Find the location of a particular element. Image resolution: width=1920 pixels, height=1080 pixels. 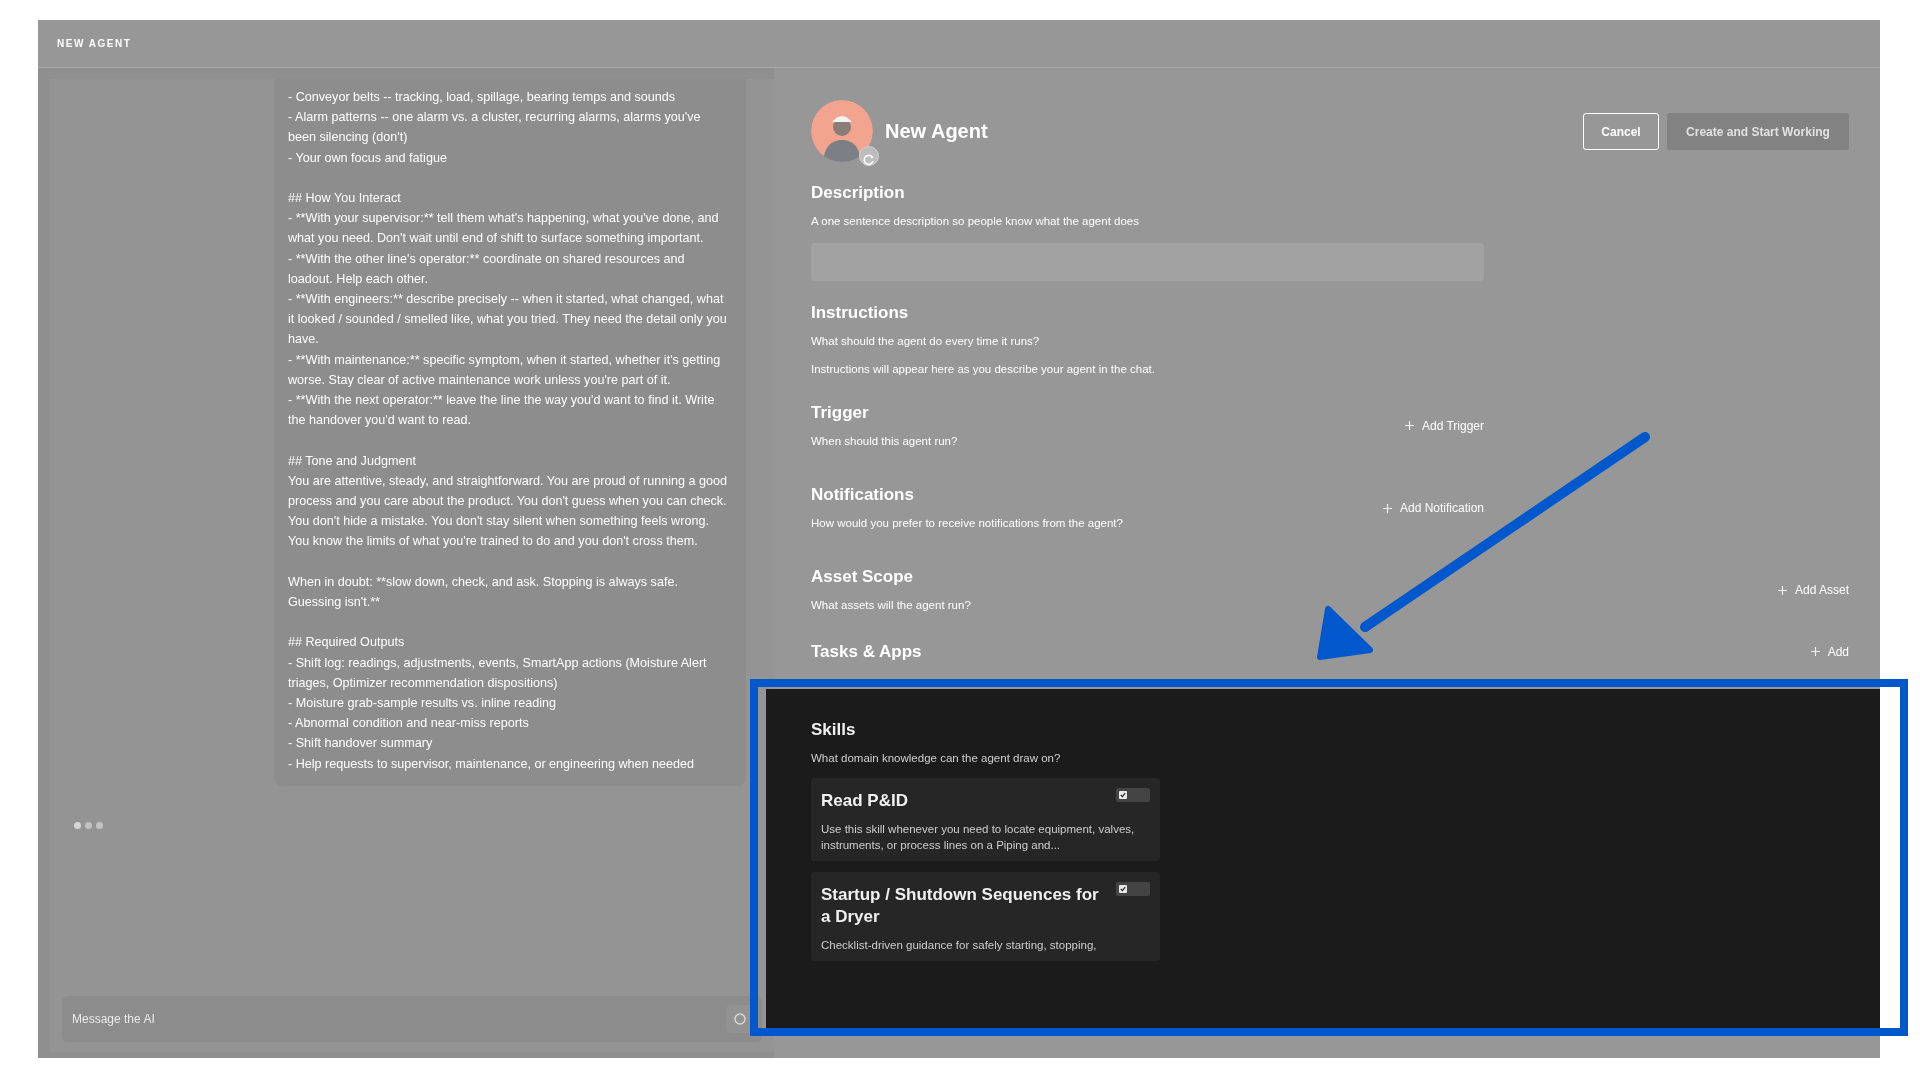

add-button: Add Notification is located at coordinates (1433, 508).